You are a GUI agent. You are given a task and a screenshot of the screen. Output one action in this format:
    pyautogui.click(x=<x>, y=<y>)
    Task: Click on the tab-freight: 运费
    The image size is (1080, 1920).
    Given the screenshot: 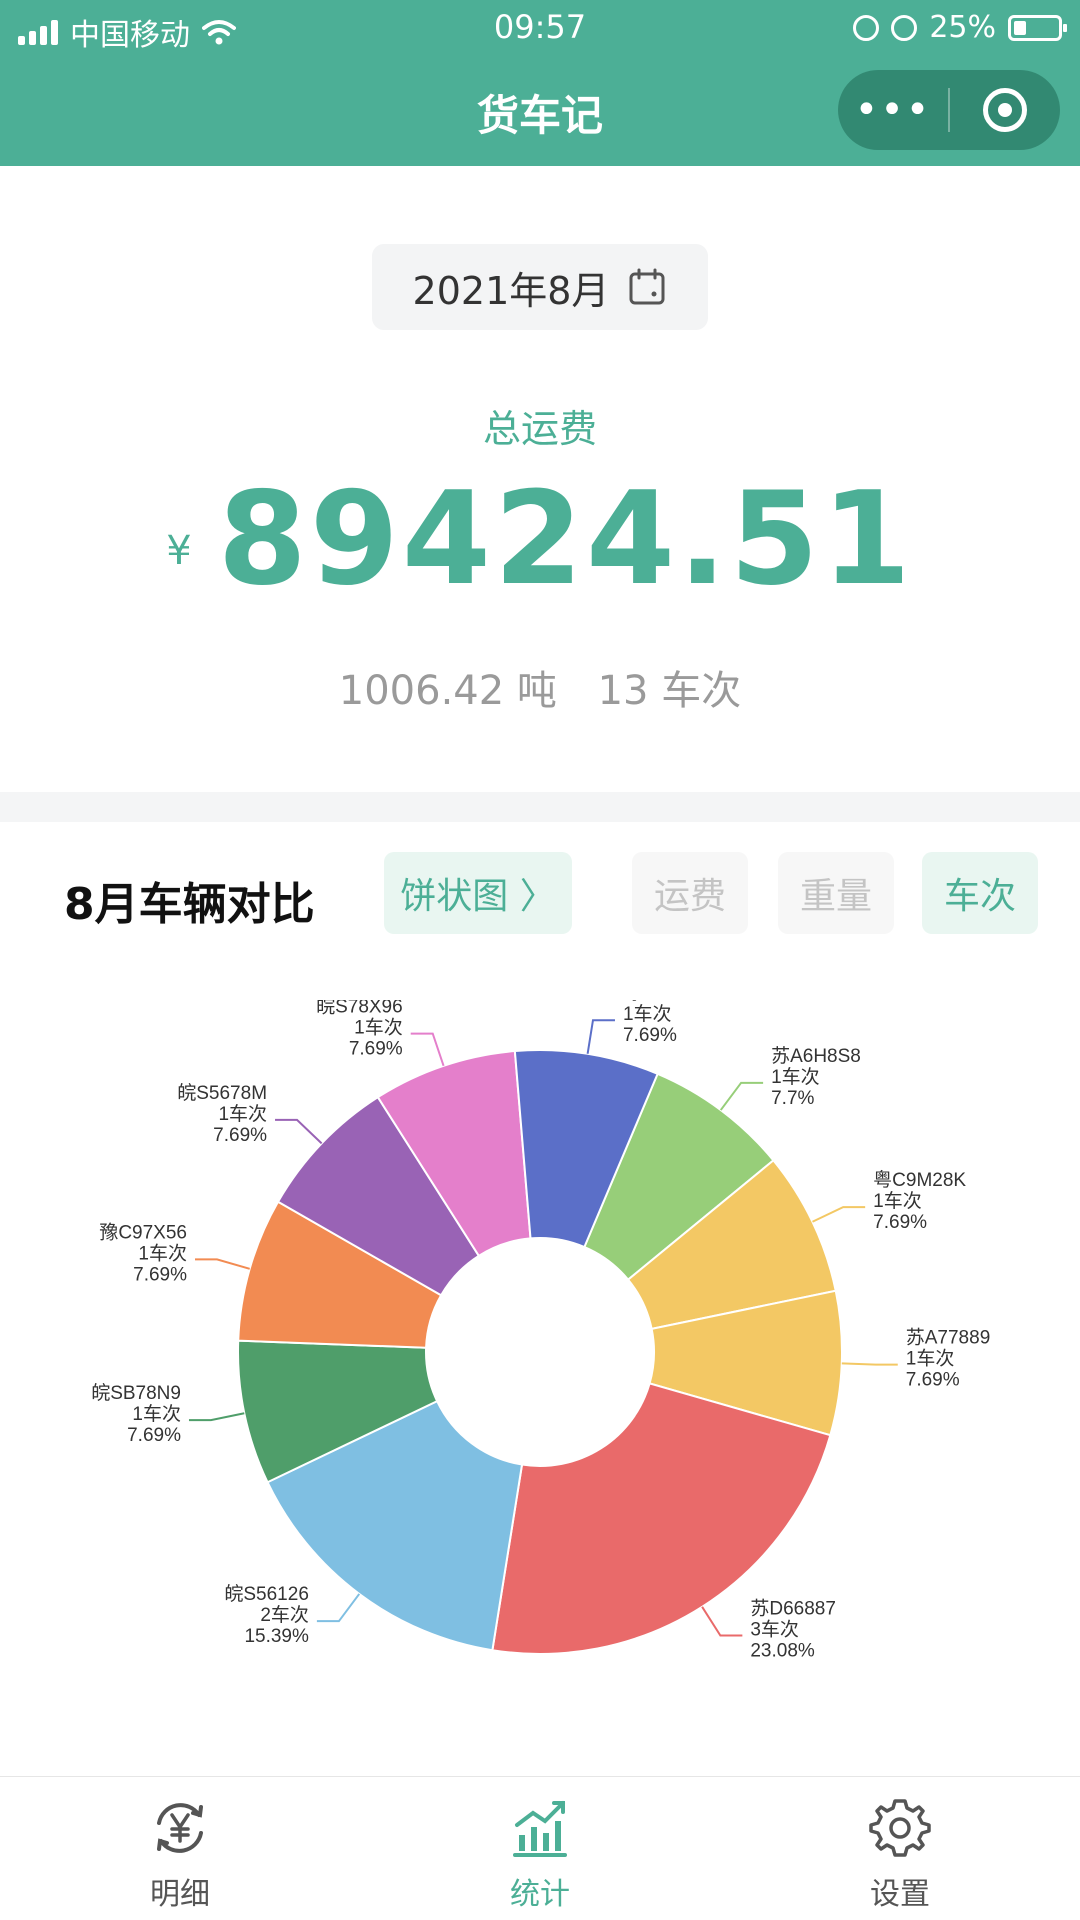 What is the action you would take?
    pyautogui.click(x=690, y=893)
    